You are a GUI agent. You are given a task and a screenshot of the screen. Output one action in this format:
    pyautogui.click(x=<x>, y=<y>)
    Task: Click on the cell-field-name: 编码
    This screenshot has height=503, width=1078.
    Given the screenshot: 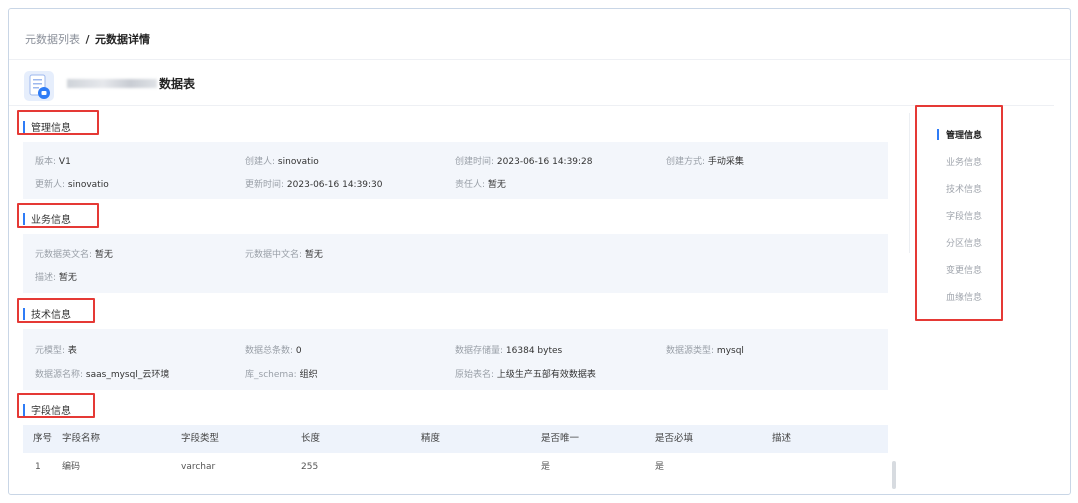 What is the action you would take?
    pyautogui.click(x=71, y=467)
    